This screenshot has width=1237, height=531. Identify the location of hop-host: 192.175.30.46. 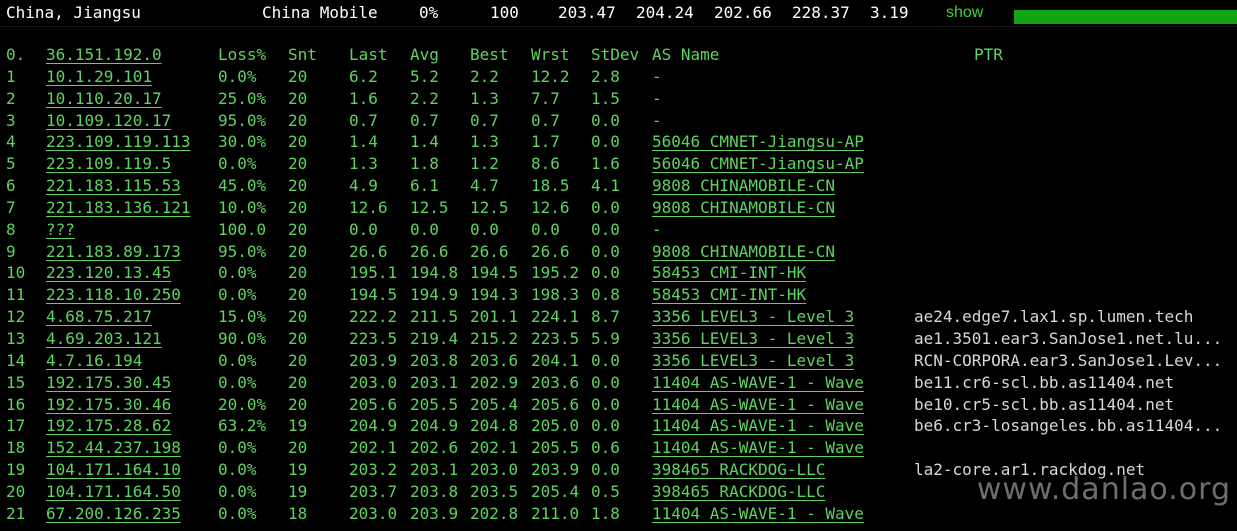
(108, 405).